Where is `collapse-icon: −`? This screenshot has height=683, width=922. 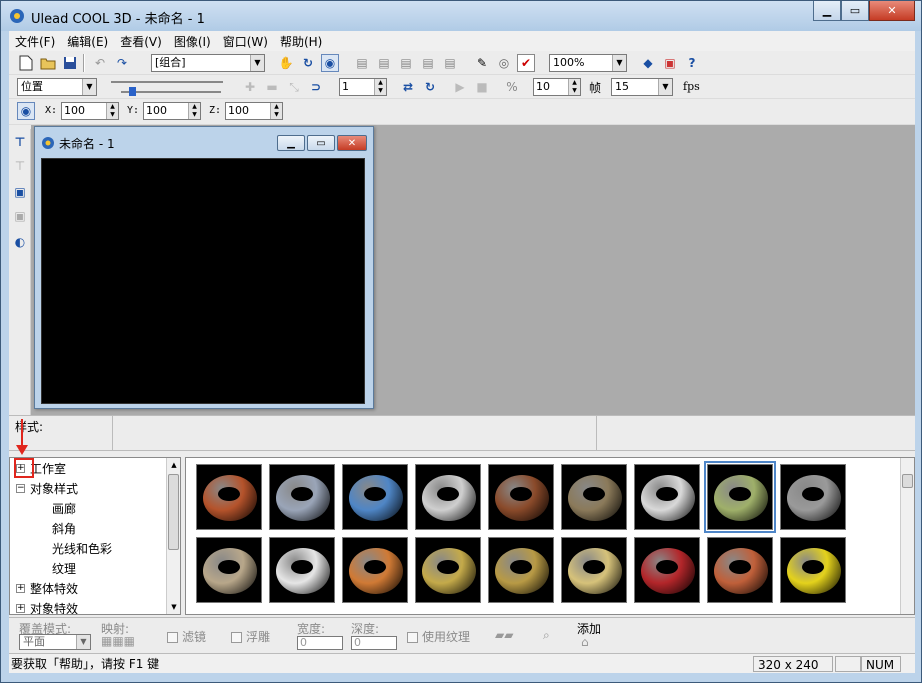
collapse-icon: − is located at coordinates (20, 488).